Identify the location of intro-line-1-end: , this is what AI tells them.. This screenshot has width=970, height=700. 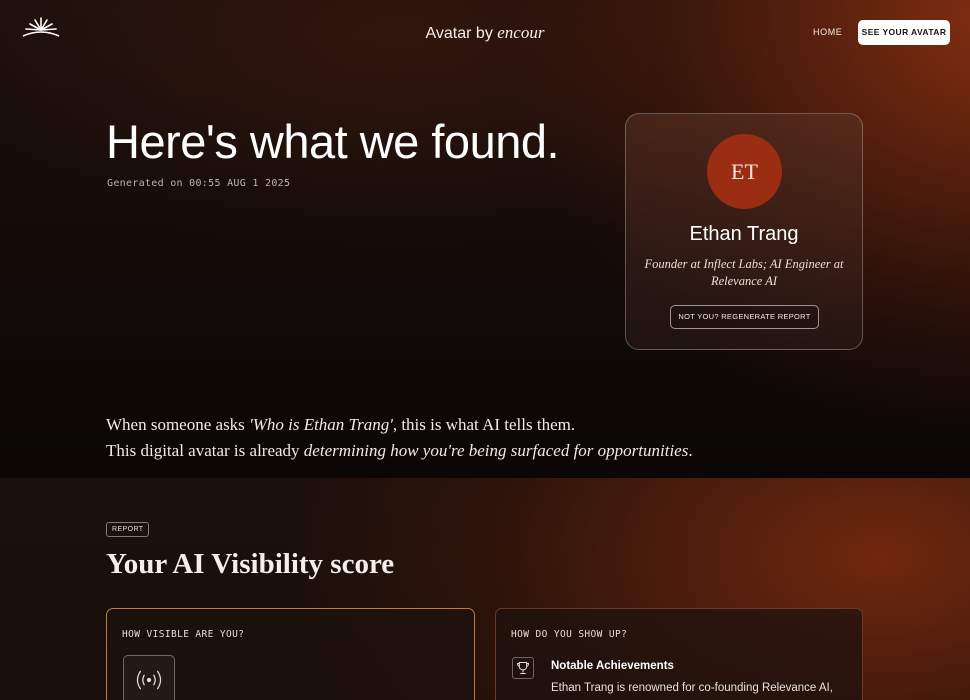
(484, 424).